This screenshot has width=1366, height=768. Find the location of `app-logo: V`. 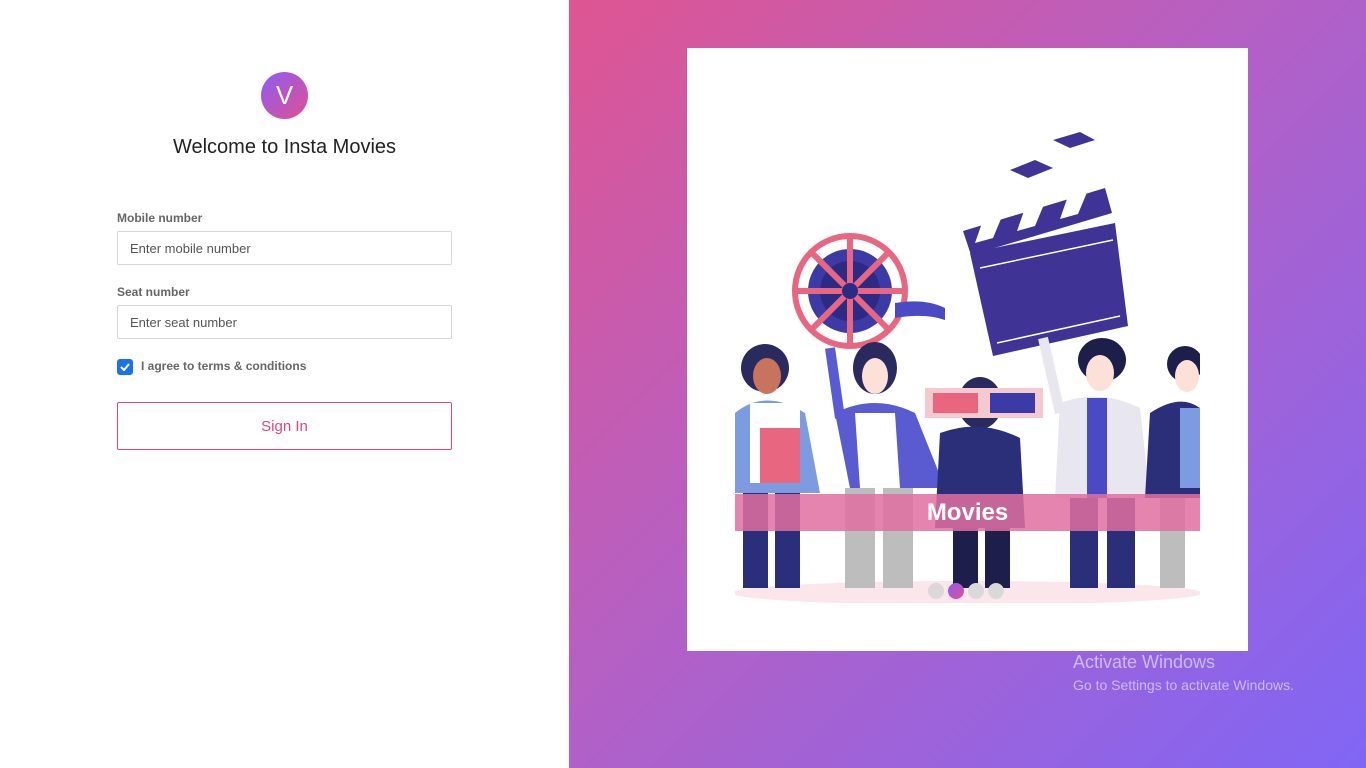

app-logo: V is located at coordinates (284, 95).